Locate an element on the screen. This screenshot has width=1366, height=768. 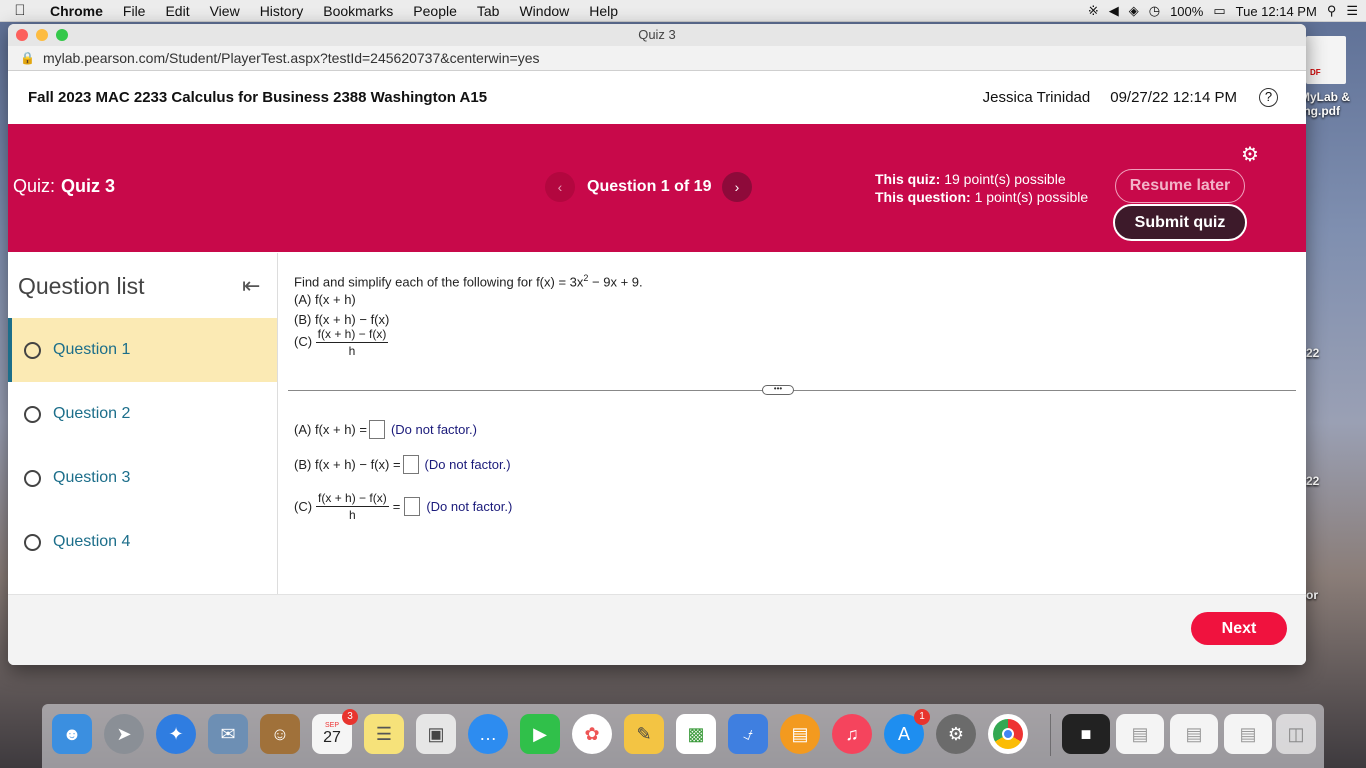
fraction-denominator: h is located at coordinates (352, 351).